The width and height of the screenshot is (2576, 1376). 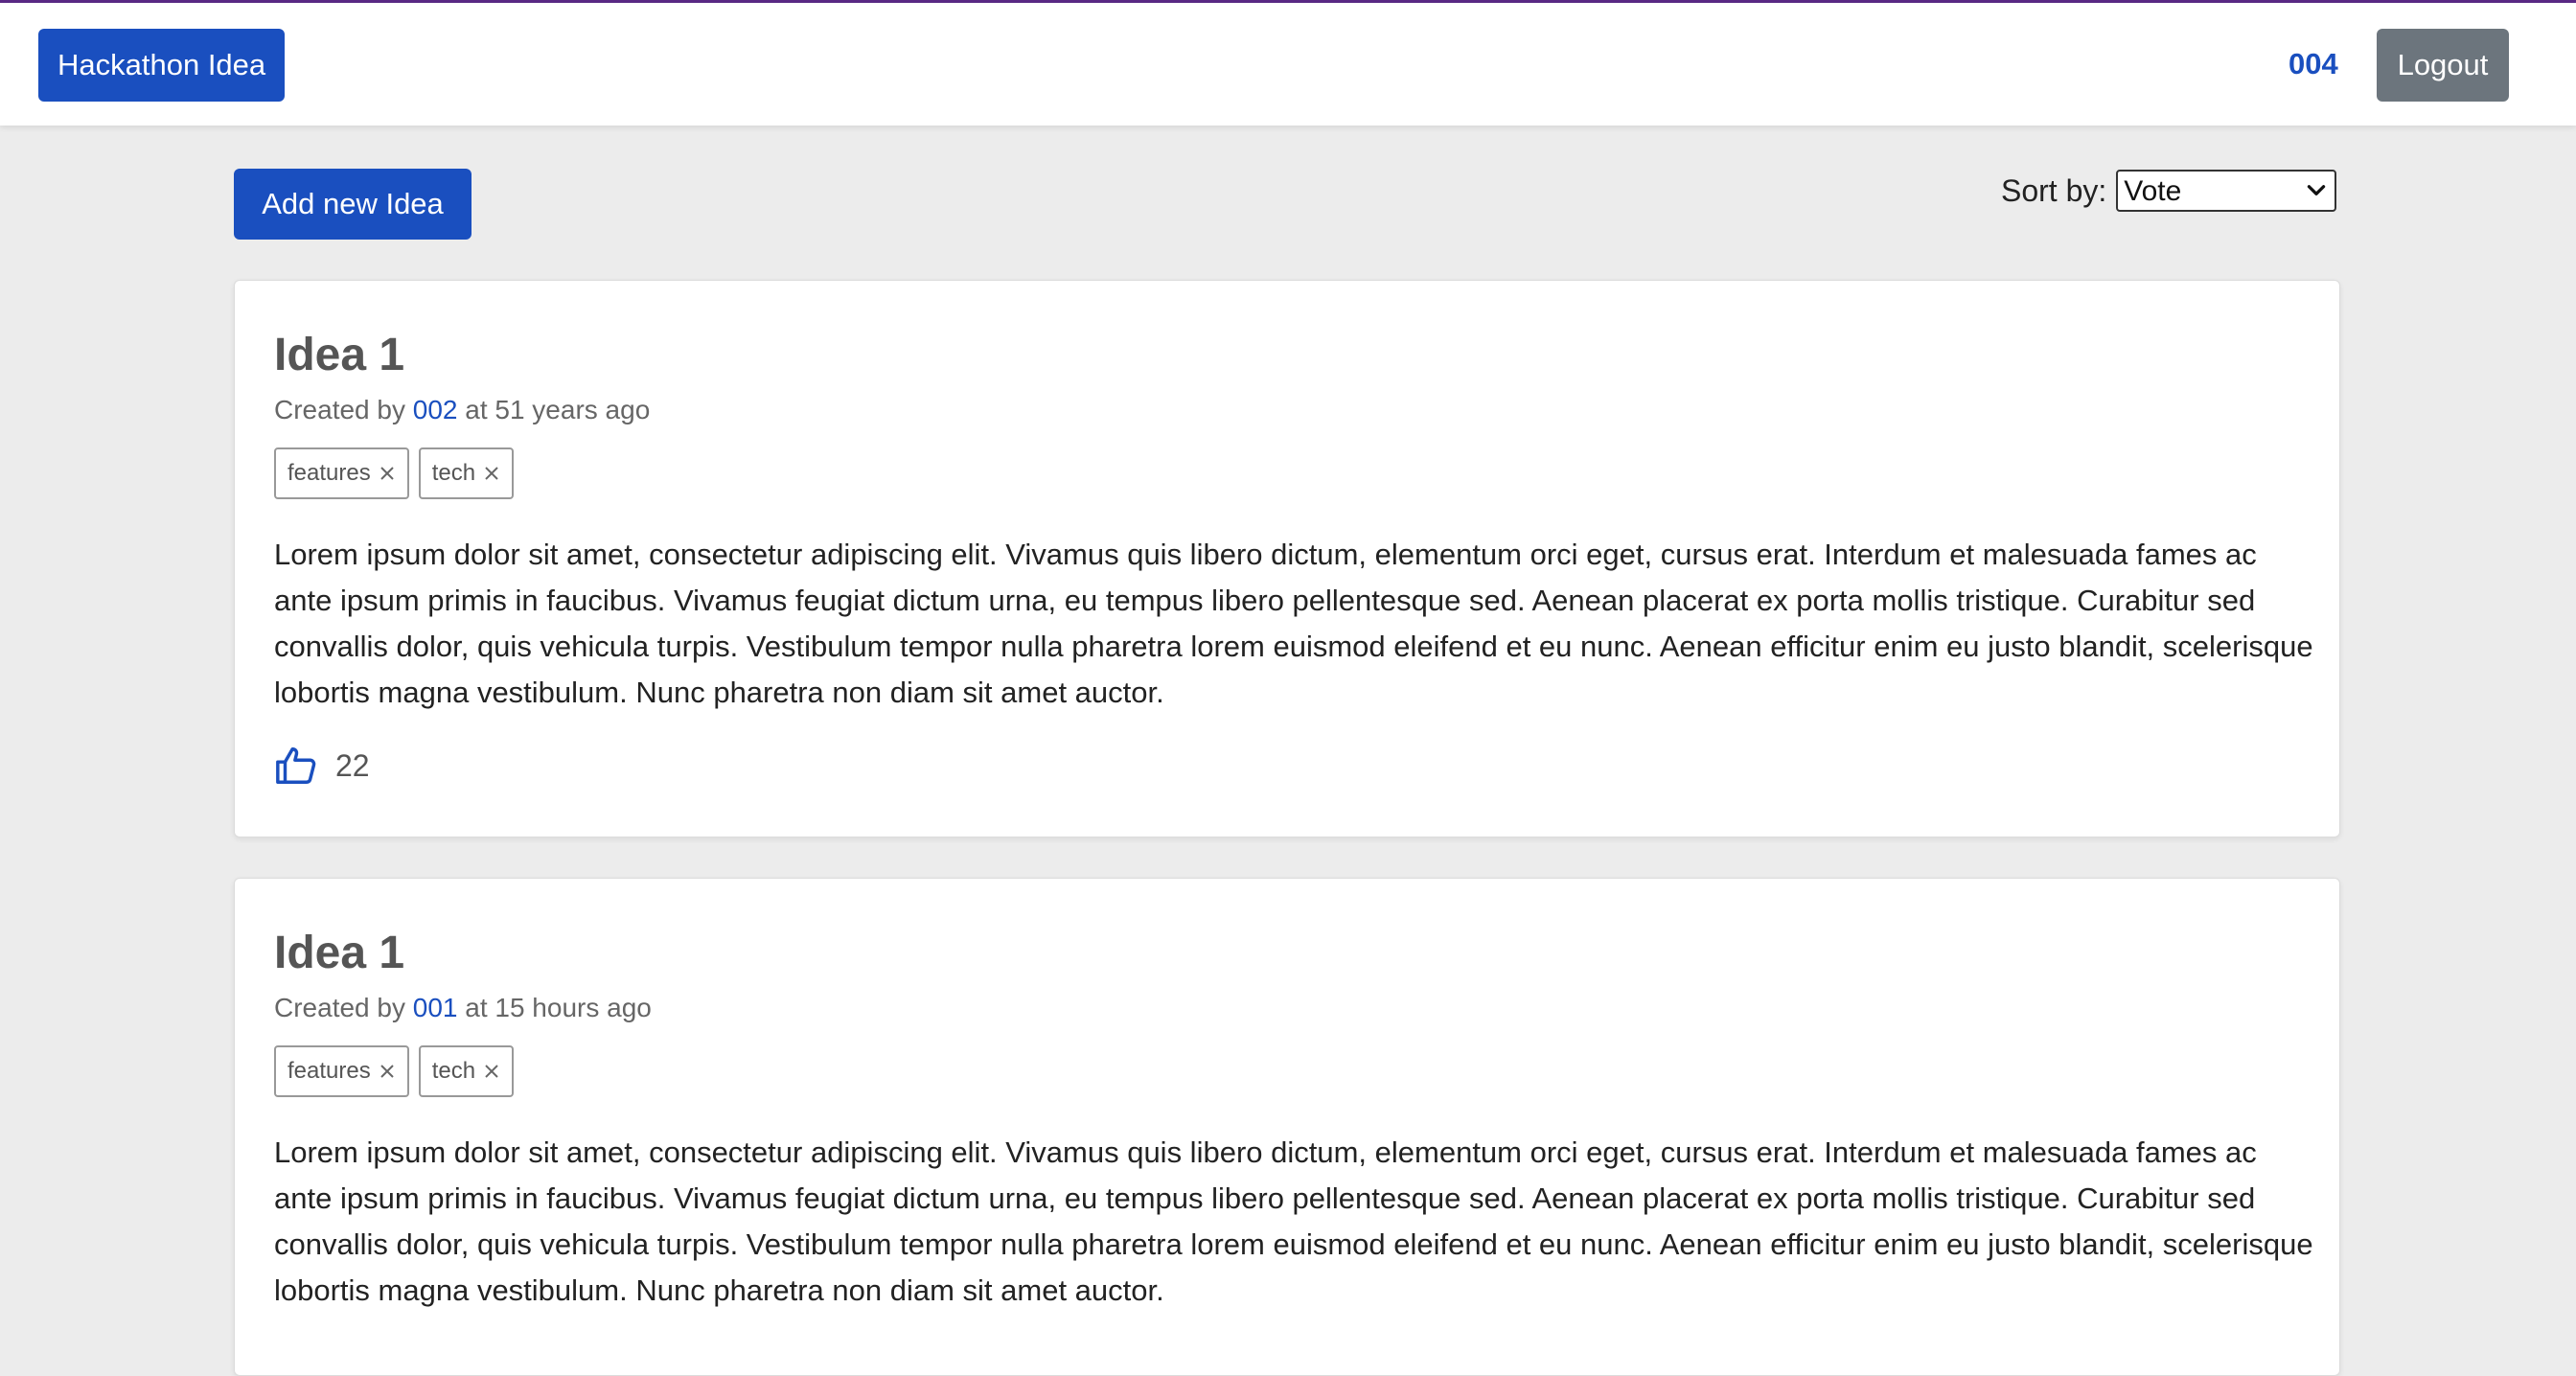 What do you see at coordinates (296, 766) in the screenshot?
I see `thumbs-up-icon` at bounding box center [296, 766].